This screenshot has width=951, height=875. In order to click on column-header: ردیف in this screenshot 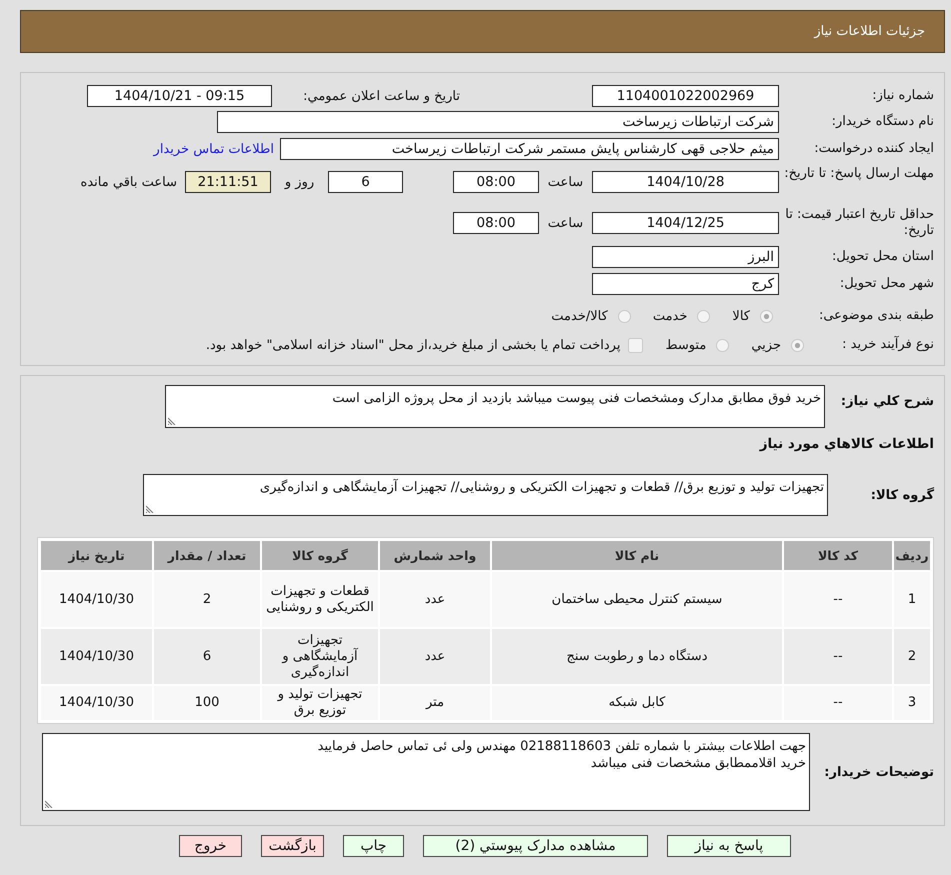, I will do `click(912, 555)`.